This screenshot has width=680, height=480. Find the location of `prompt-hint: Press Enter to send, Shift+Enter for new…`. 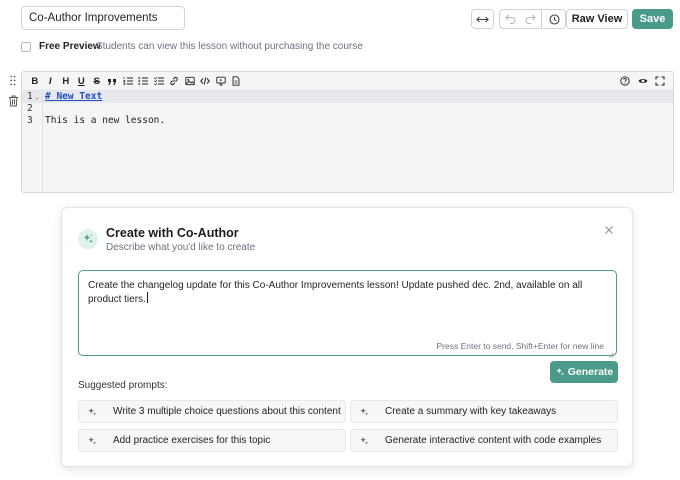

prompt-hint: Press Enter to send, Shift+Enter for new… is located at coordinates (520, 346).